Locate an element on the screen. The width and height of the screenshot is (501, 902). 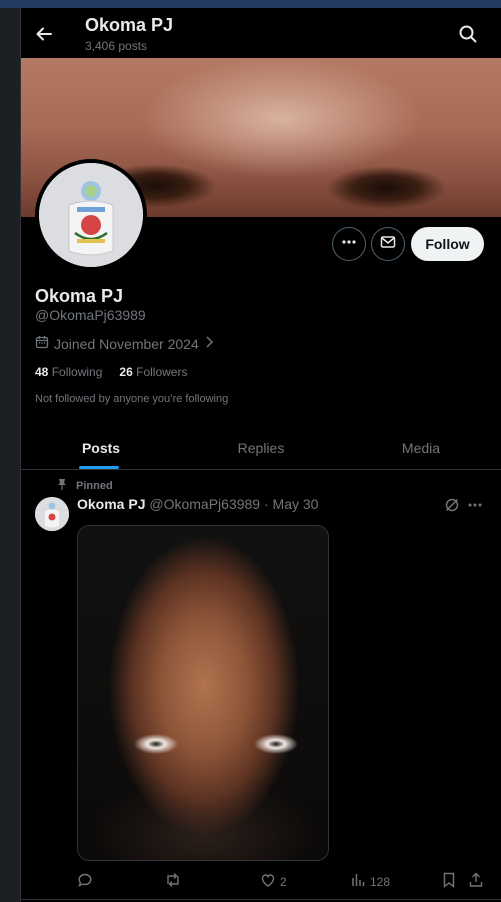
pinned-indicator: Pinned is located at coordinates (85, 485).